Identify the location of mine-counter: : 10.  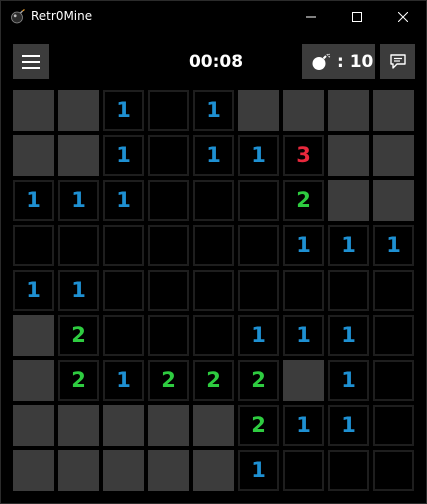
(338, 61).